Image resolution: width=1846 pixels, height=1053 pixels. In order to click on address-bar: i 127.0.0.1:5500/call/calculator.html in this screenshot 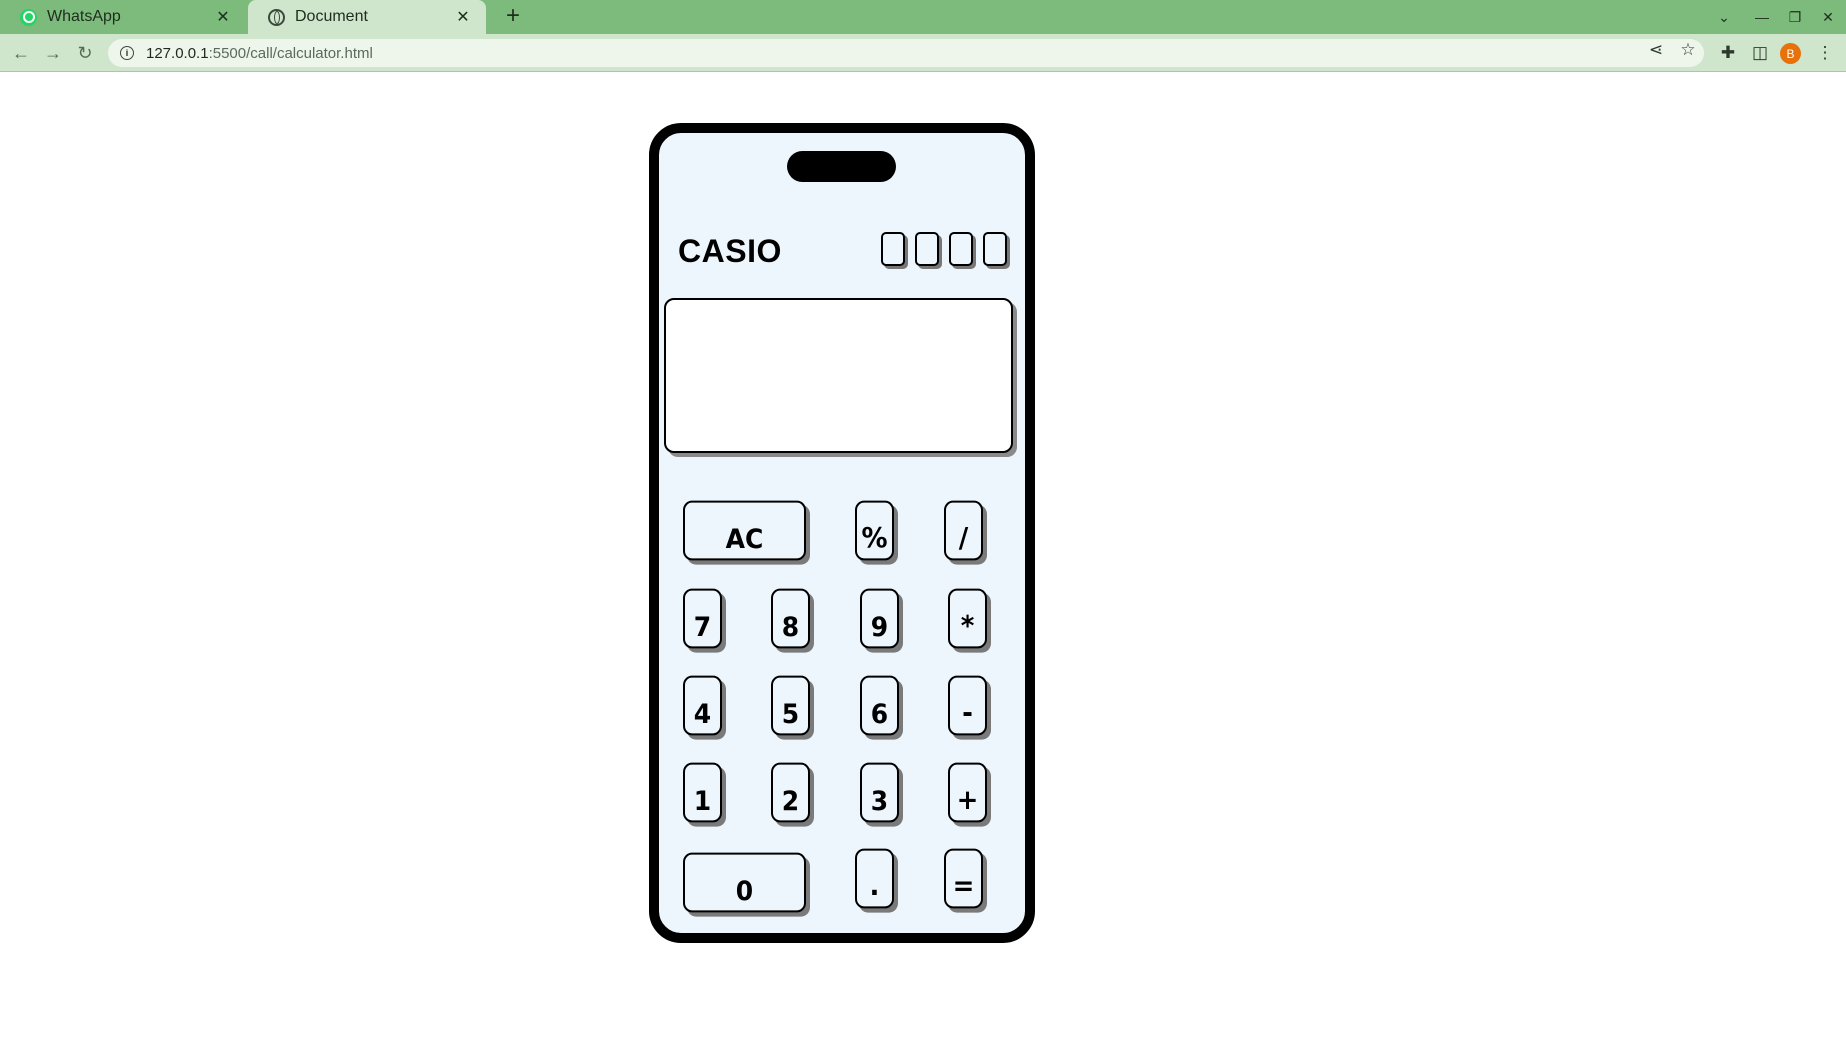, I will do `click(906, 53)`.